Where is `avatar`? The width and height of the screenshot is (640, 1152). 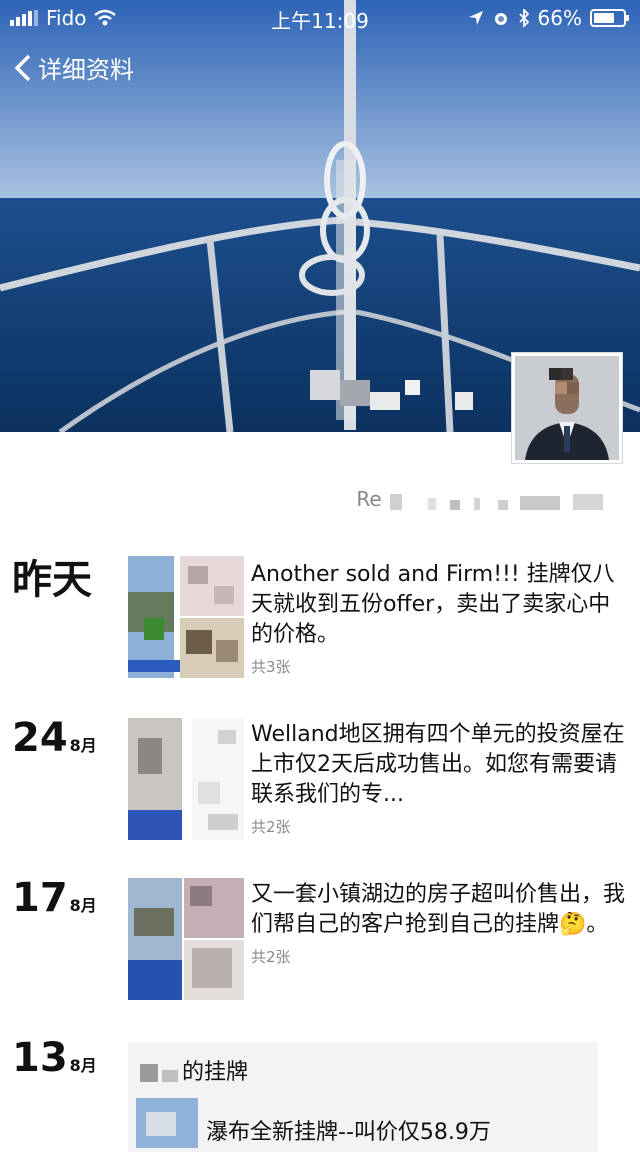 avatar is located at coordinates (567, 408).